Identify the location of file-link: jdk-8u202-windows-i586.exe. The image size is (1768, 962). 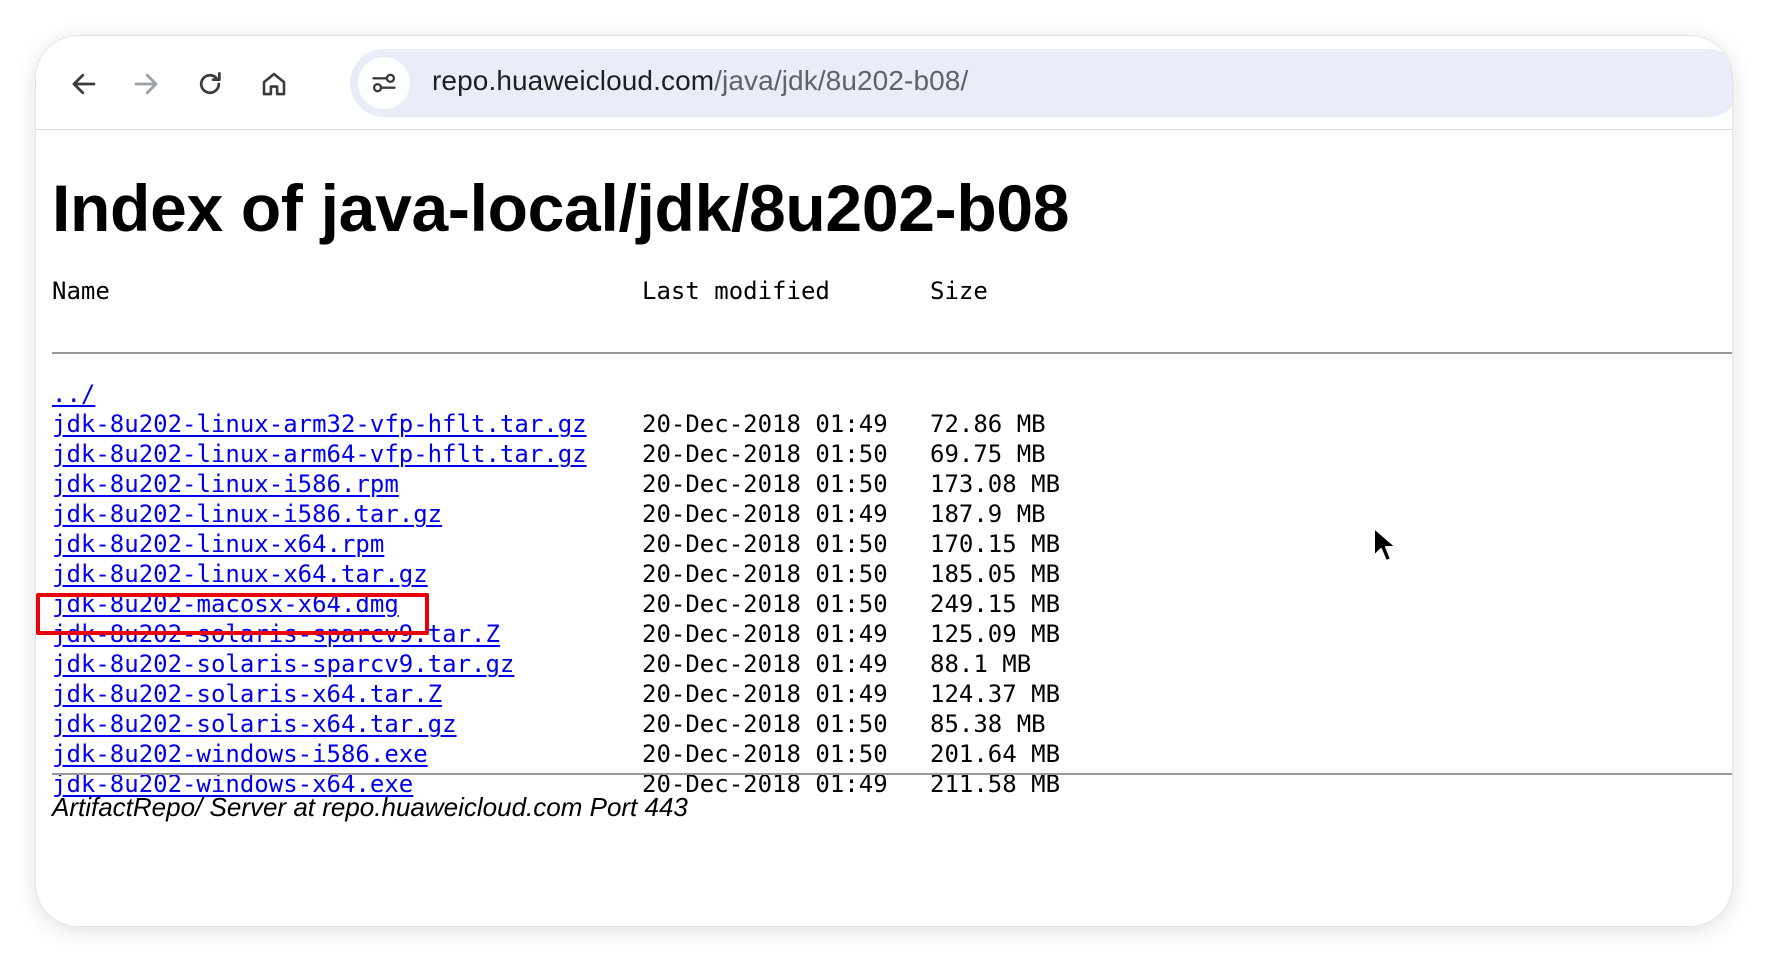
(240, 754).